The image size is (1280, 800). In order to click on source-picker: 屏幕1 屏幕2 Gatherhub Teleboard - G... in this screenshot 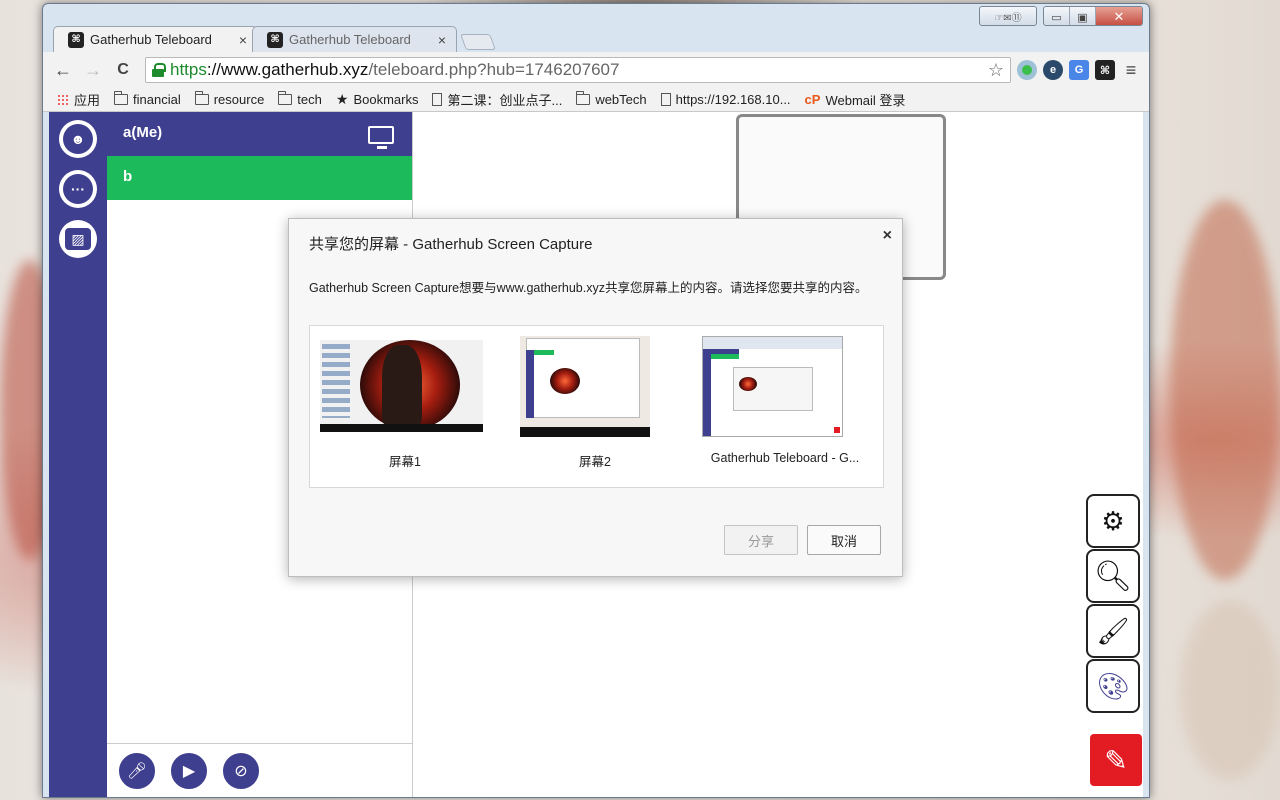, I will do `click(596, 406)`.